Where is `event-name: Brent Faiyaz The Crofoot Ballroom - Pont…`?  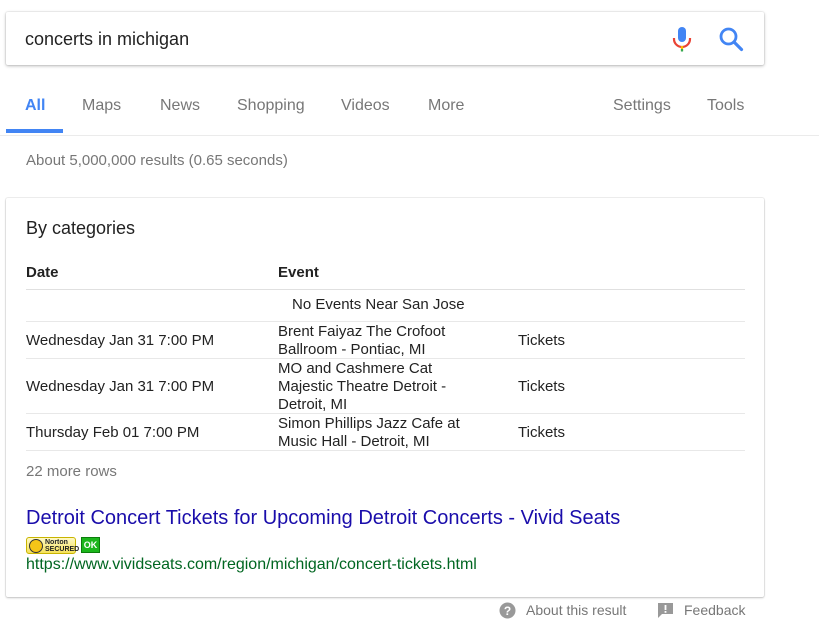
event-name: Brent Faiyaz The Crofoot Ballroom - Pont… is located at coordinates (362, 340).